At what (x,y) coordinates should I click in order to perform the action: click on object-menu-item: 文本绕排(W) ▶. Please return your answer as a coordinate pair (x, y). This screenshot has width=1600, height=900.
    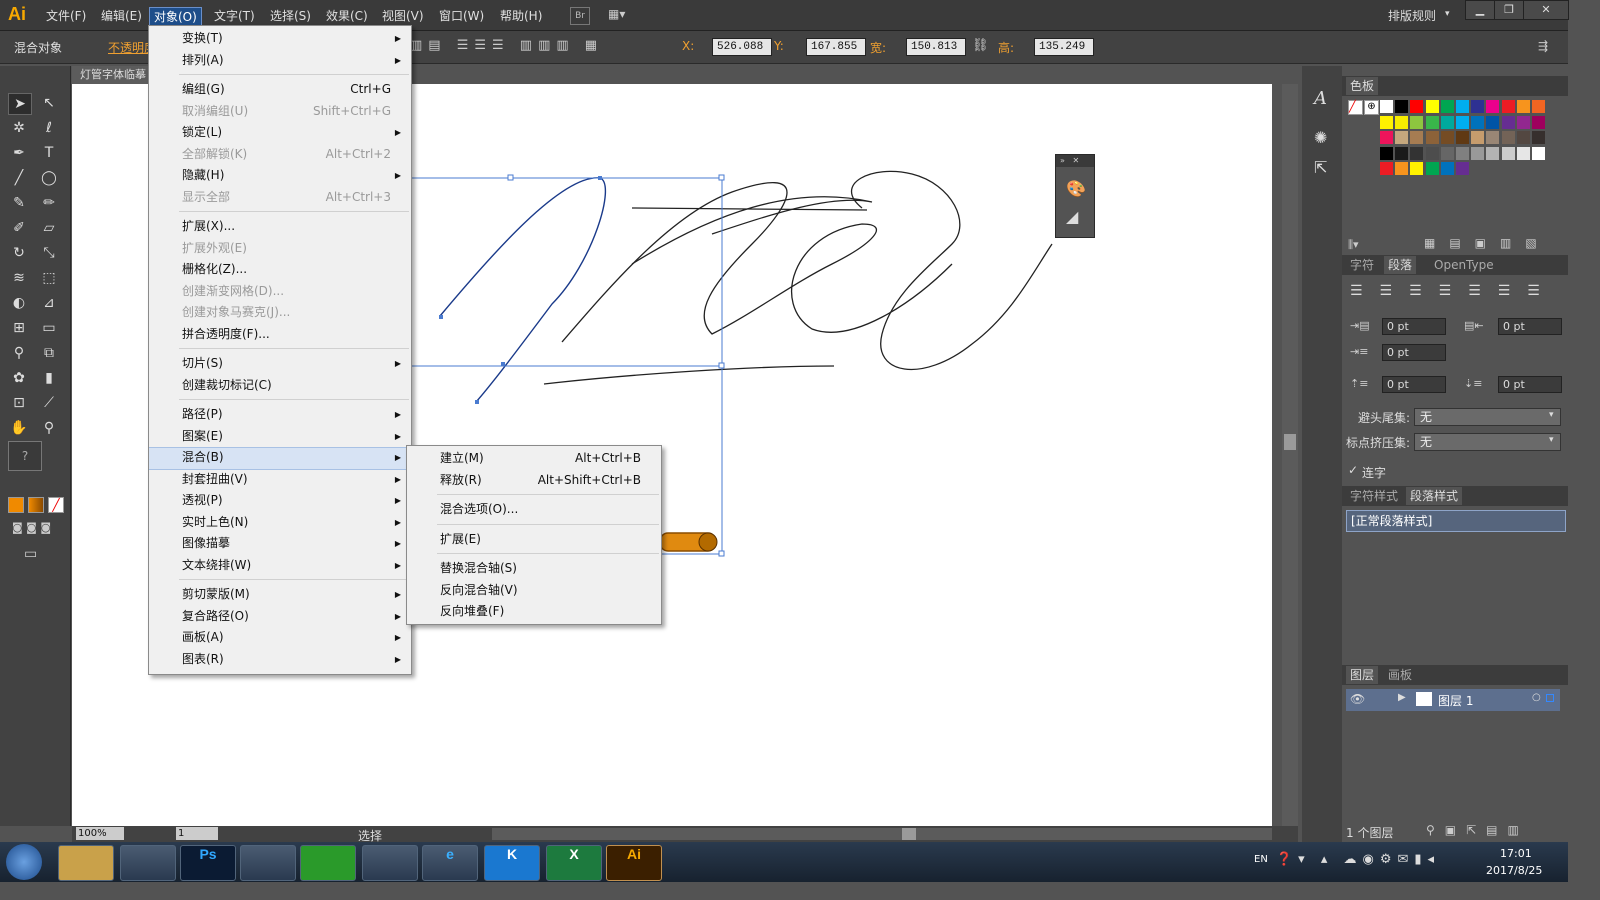
    Looking at the image, I should click on (280, 565).